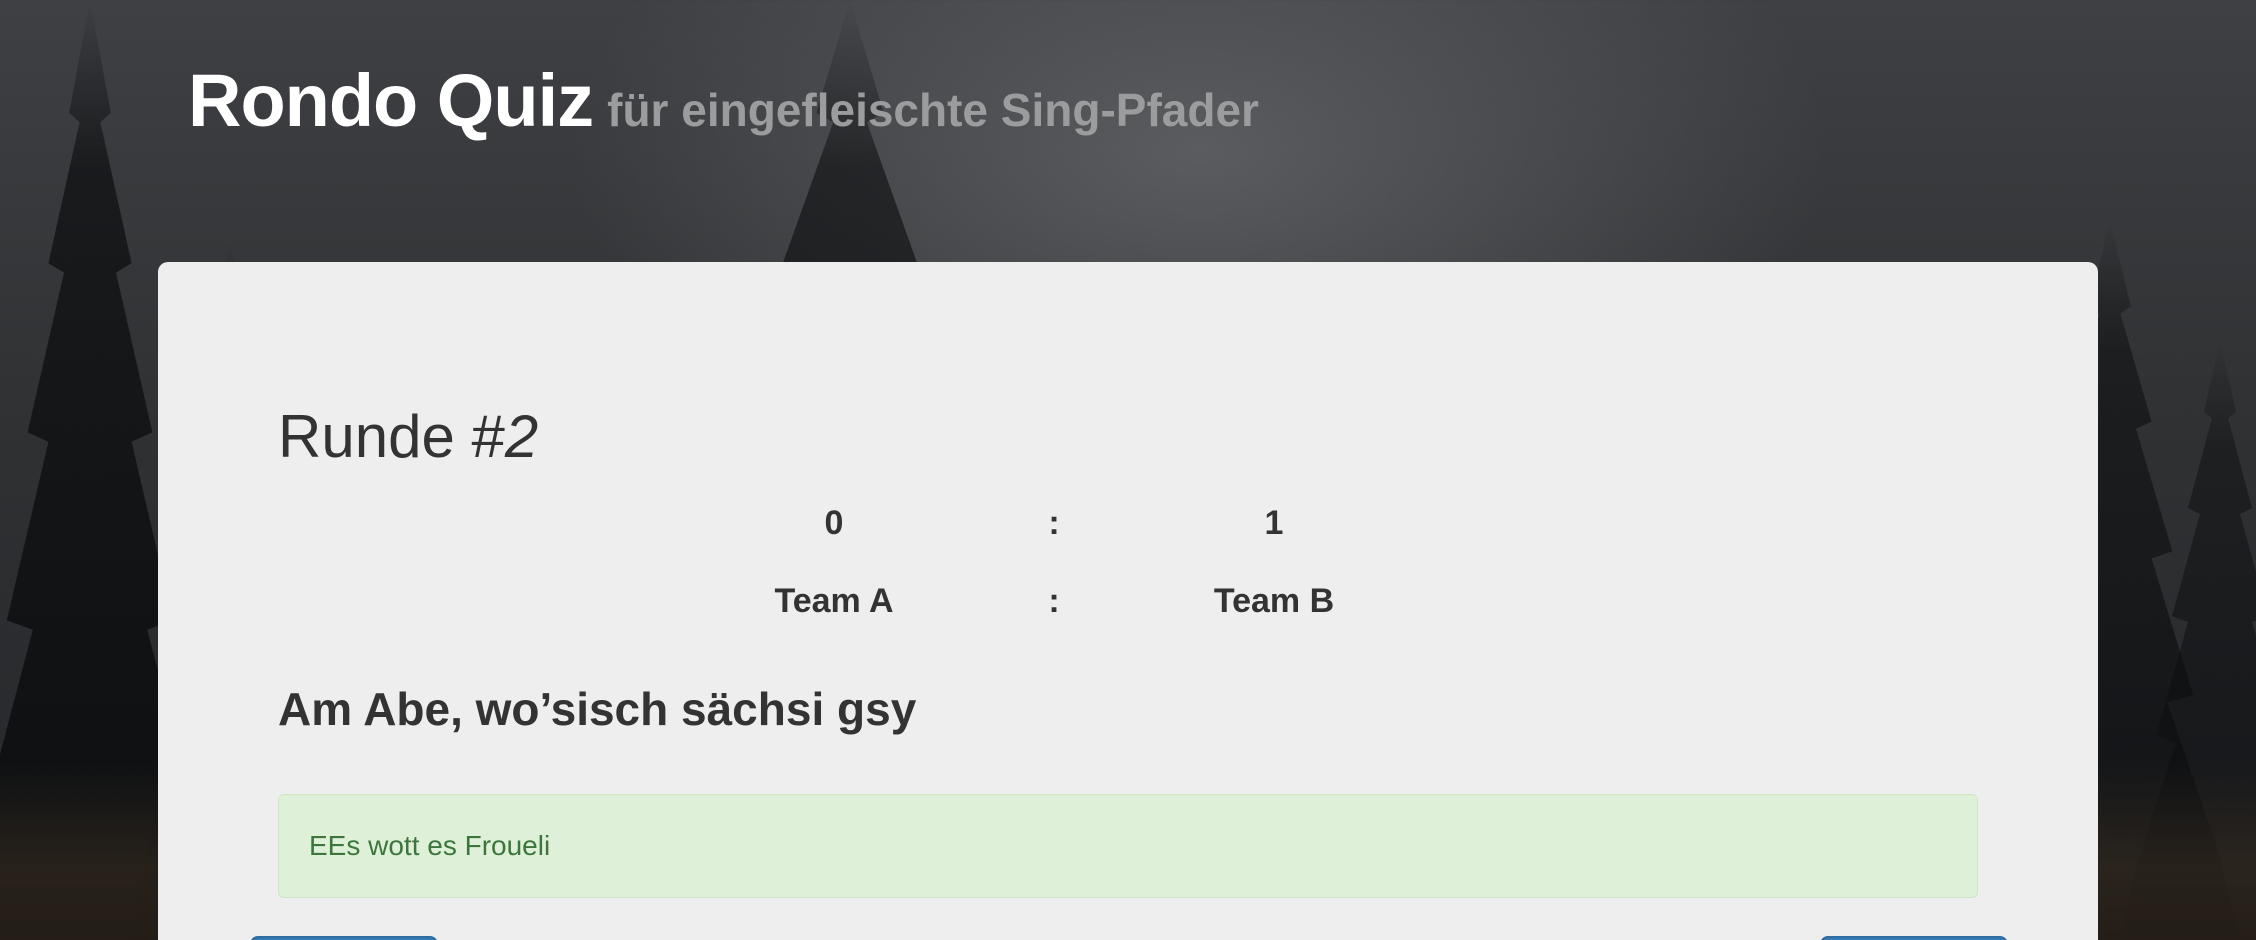 This screenshot has height=940, width=2256. What do you see at coordinates (391, 436) in the screenshot?
I see `round-label: Runde #` at bounding box center [391, 436].